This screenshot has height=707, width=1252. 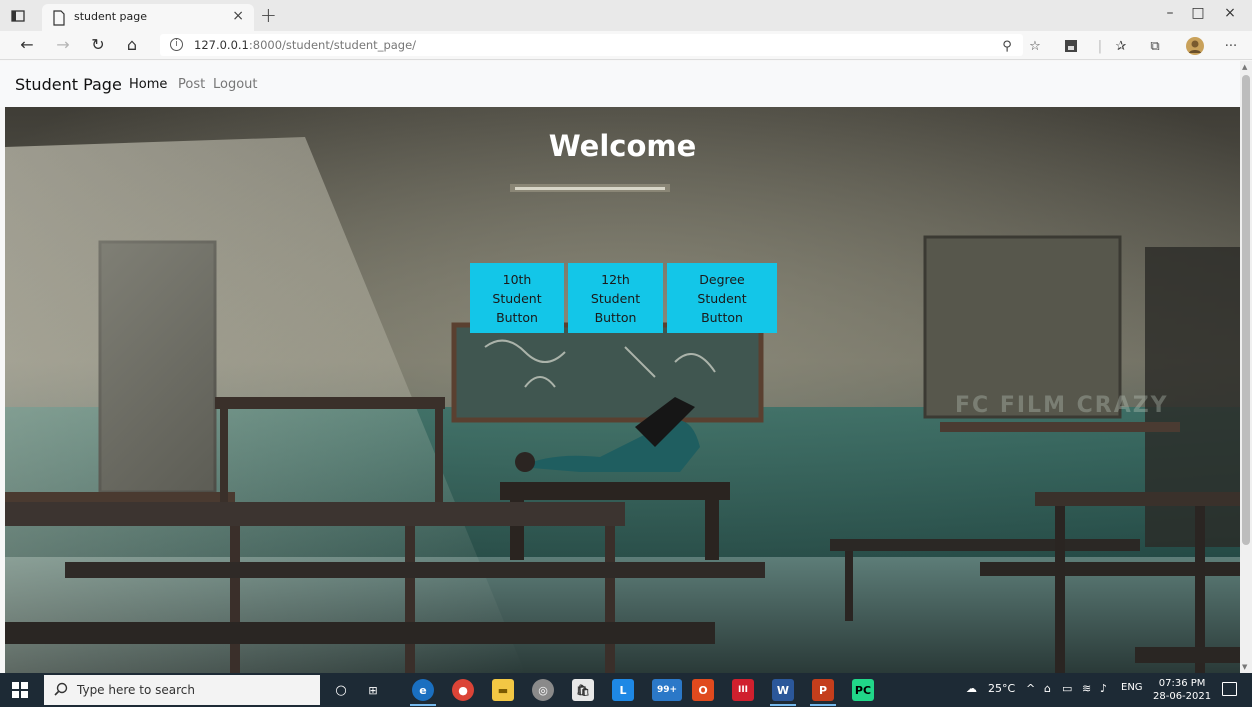 I want to click on mail-icon: 99+, so click(x=667, y=690).